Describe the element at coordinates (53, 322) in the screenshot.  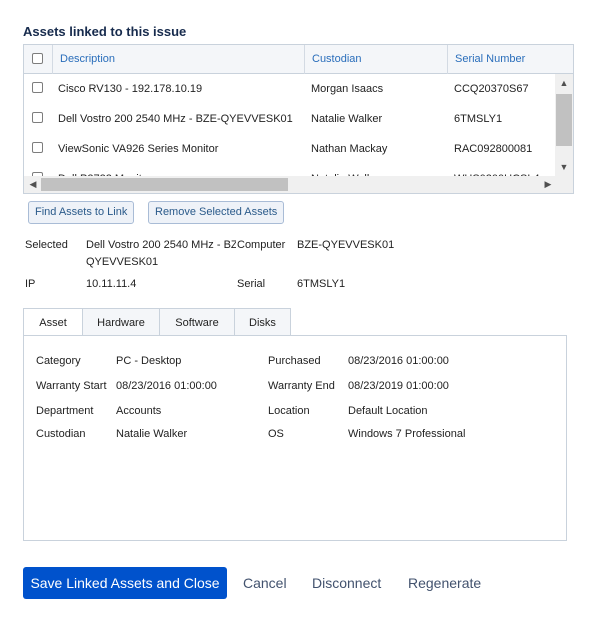
I see `tab-asset: Asset` at that location.